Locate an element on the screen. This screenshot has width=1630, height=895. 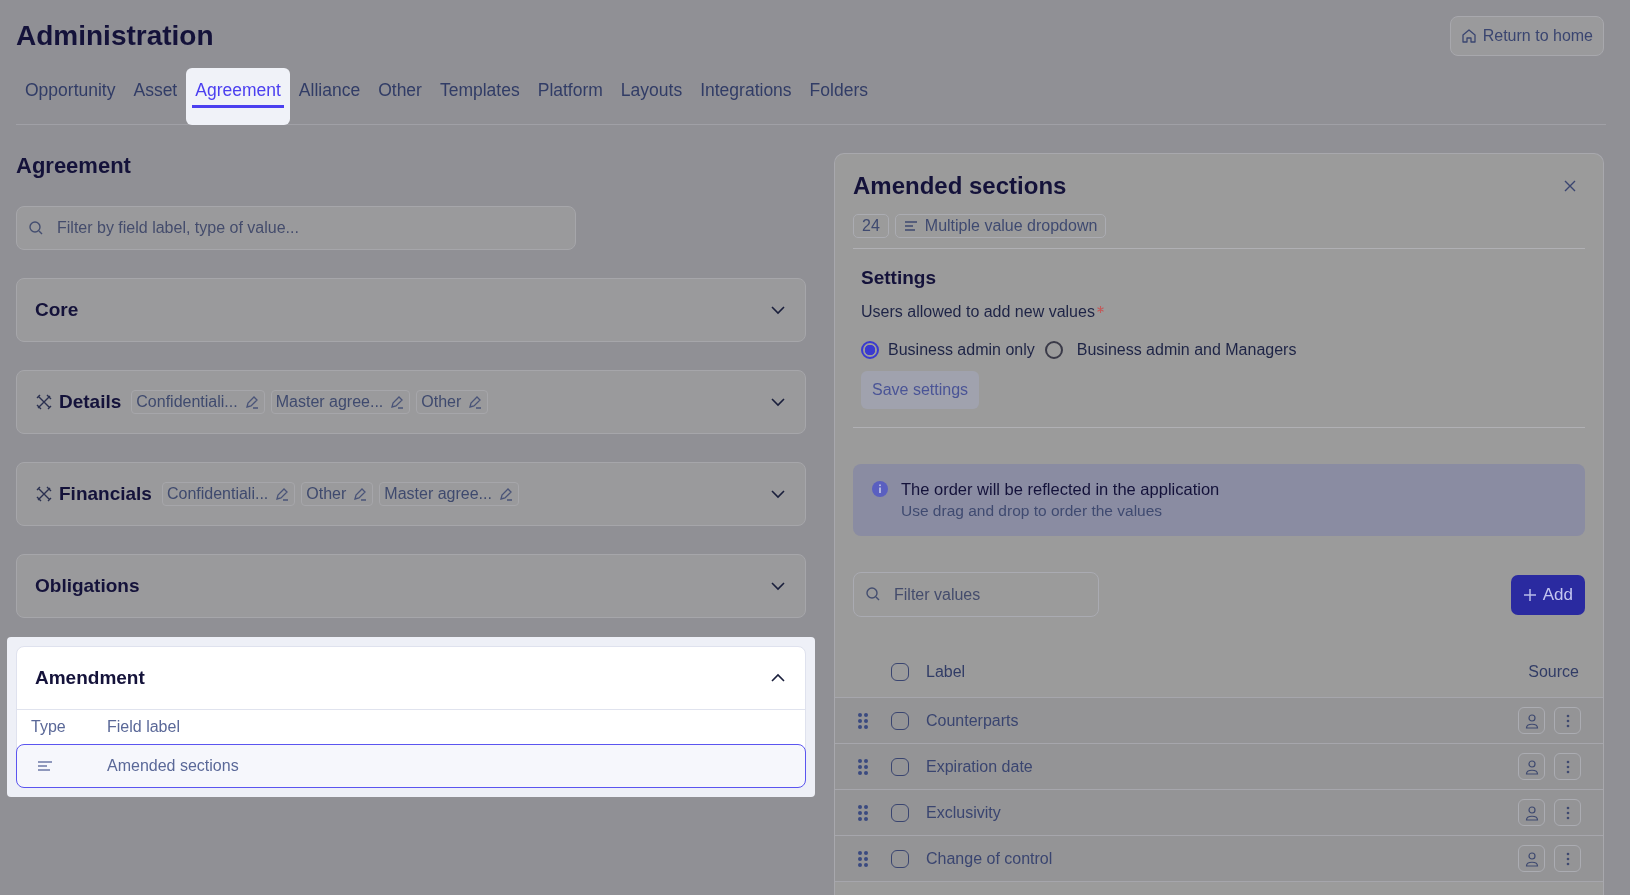
plus-icon is located at coordinates (1529, 594).